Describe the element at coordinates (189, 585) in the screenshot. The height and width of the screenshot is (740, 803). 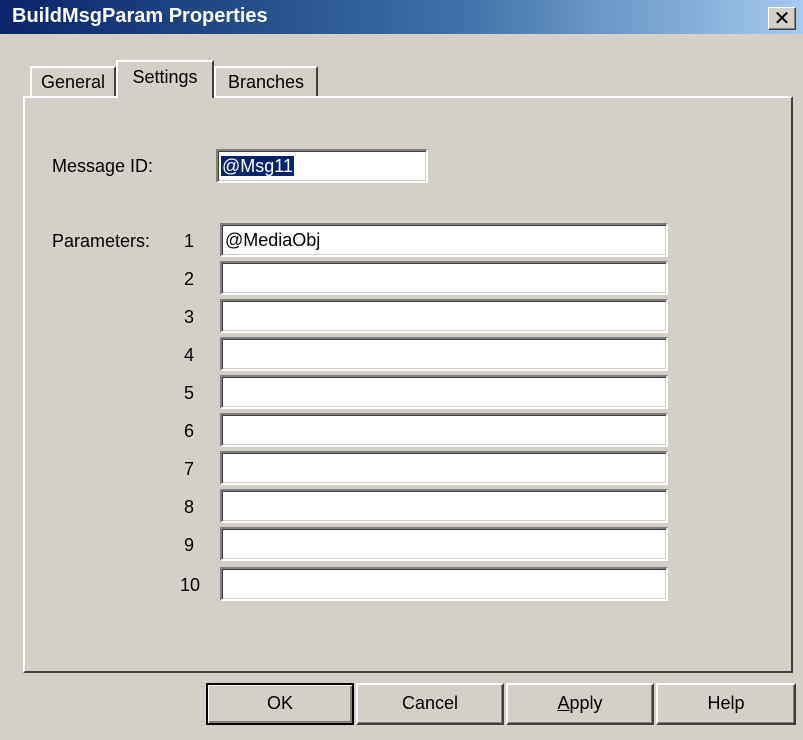
I see `parameter-index-10: 10` at that location.